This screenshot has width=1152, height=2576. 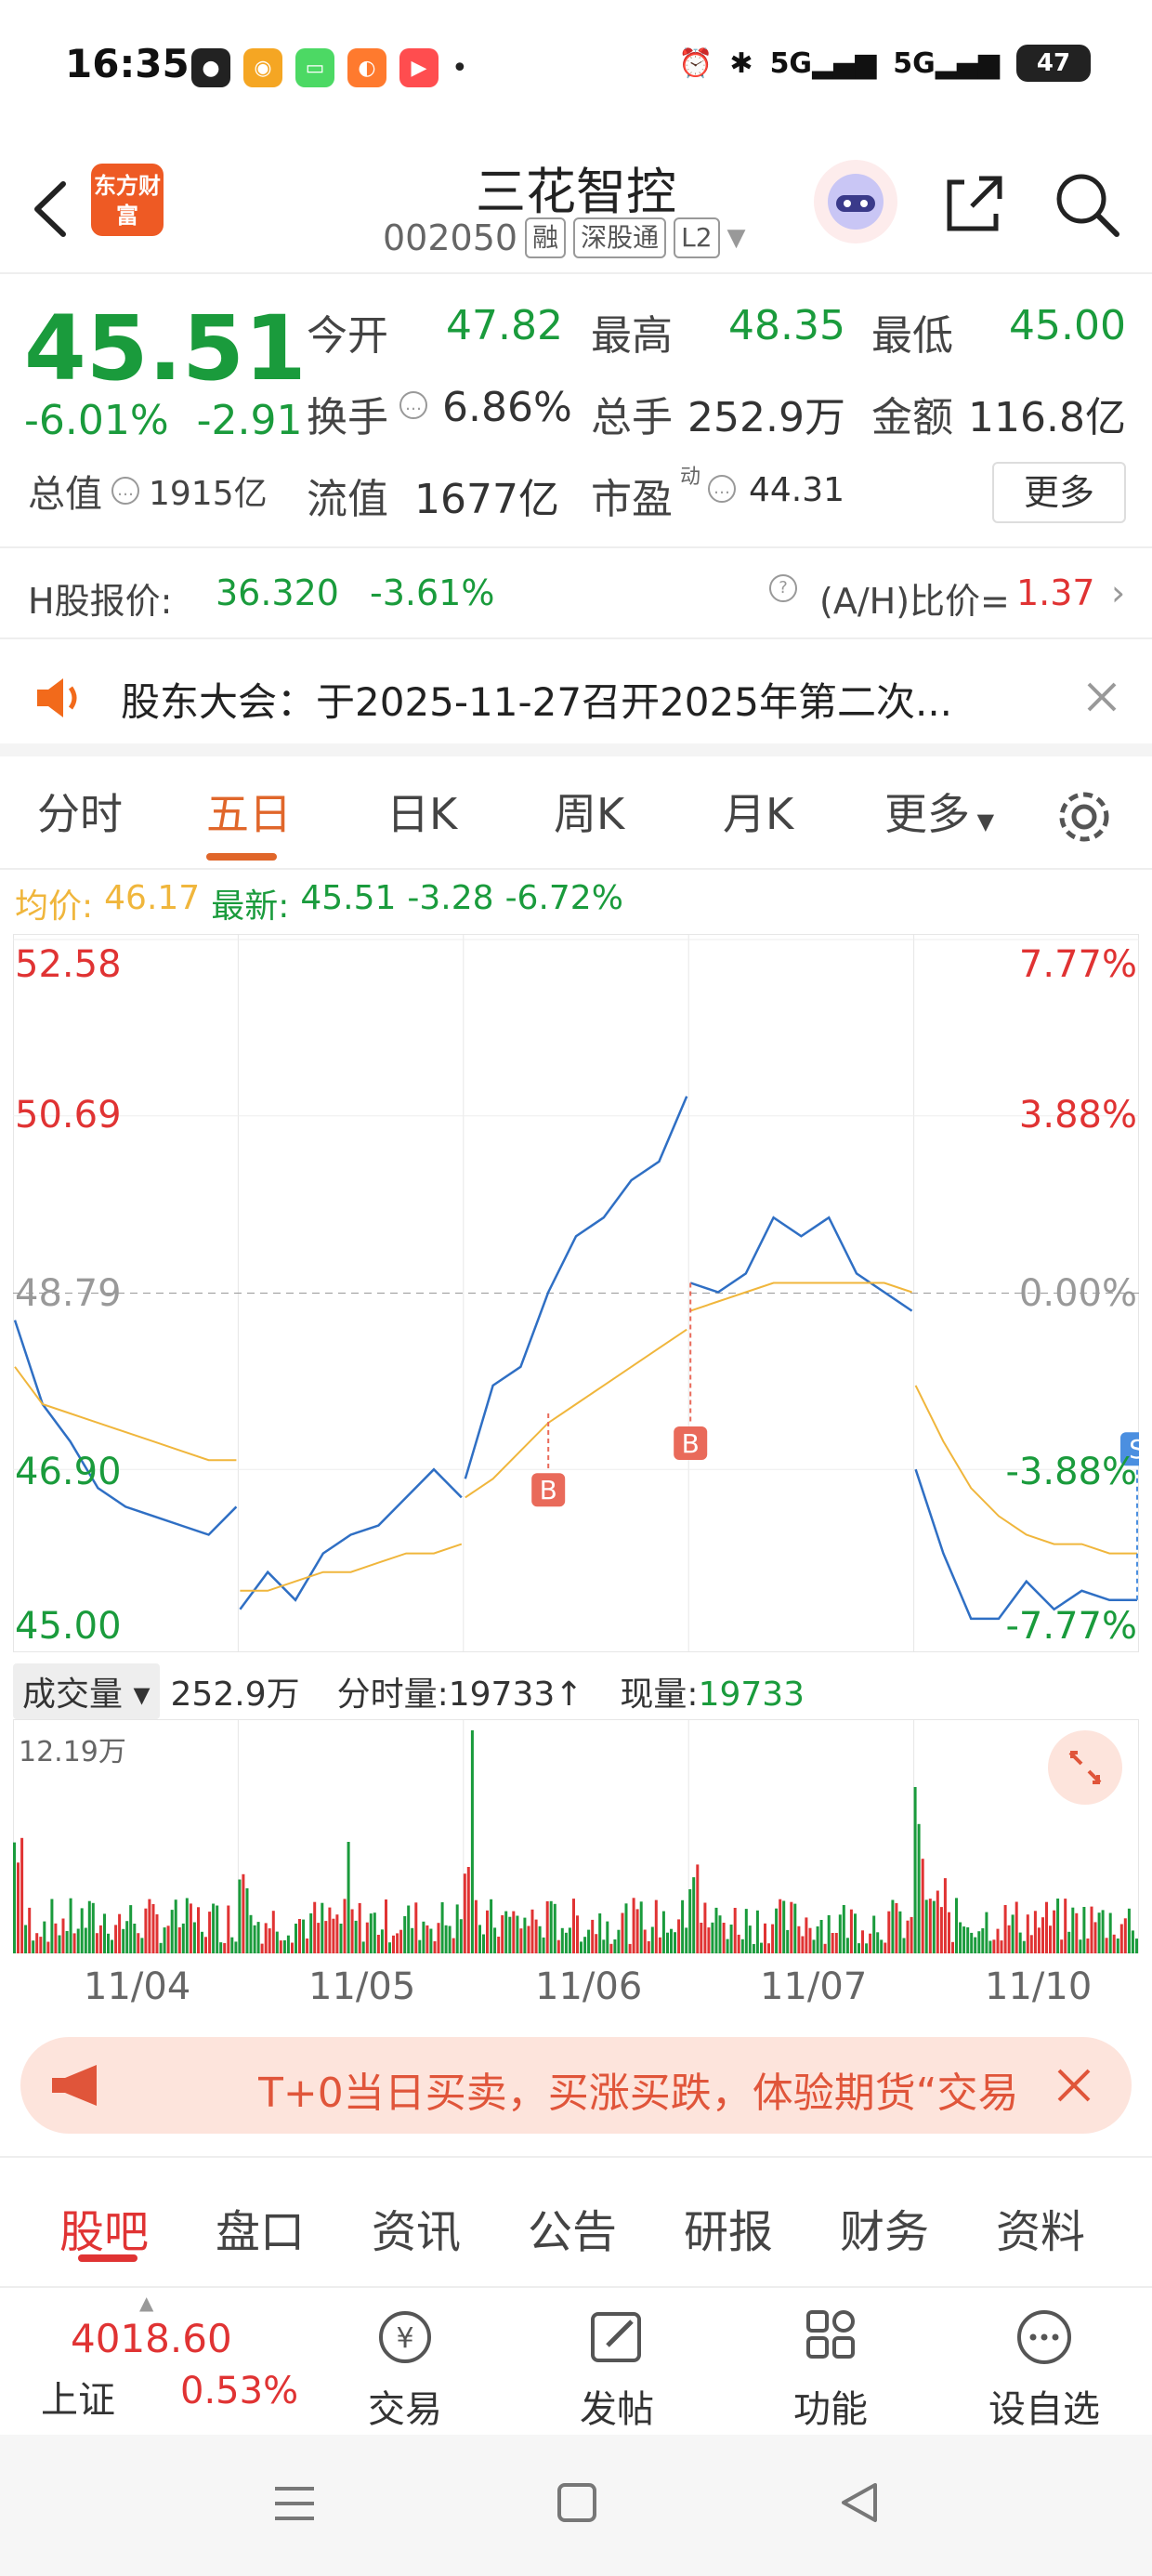 What do you see at coordinates (362, 1986) in the screenshot?
I see `x-tick-date: 11/05` at bounding box center [362, 1986].